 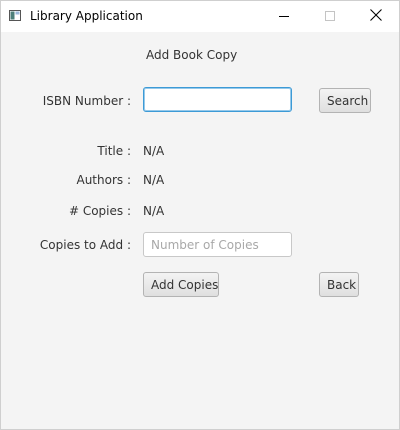 I want to click on title-bar: Library Application, so click(x=200, y=16).